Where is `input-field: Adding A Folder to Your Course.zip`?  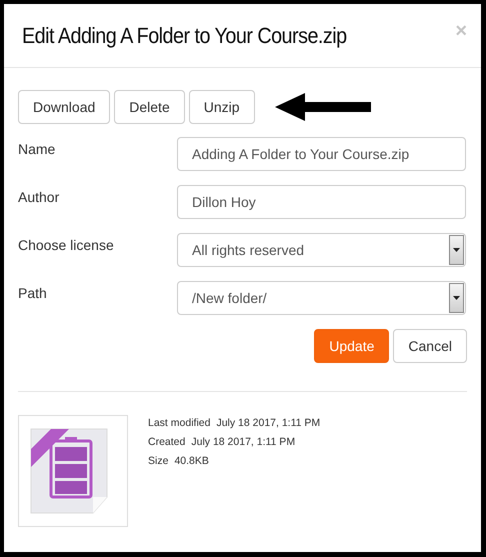 input-field: Adding A Folder to Your Course.zip is located at coordinates (321, 154).